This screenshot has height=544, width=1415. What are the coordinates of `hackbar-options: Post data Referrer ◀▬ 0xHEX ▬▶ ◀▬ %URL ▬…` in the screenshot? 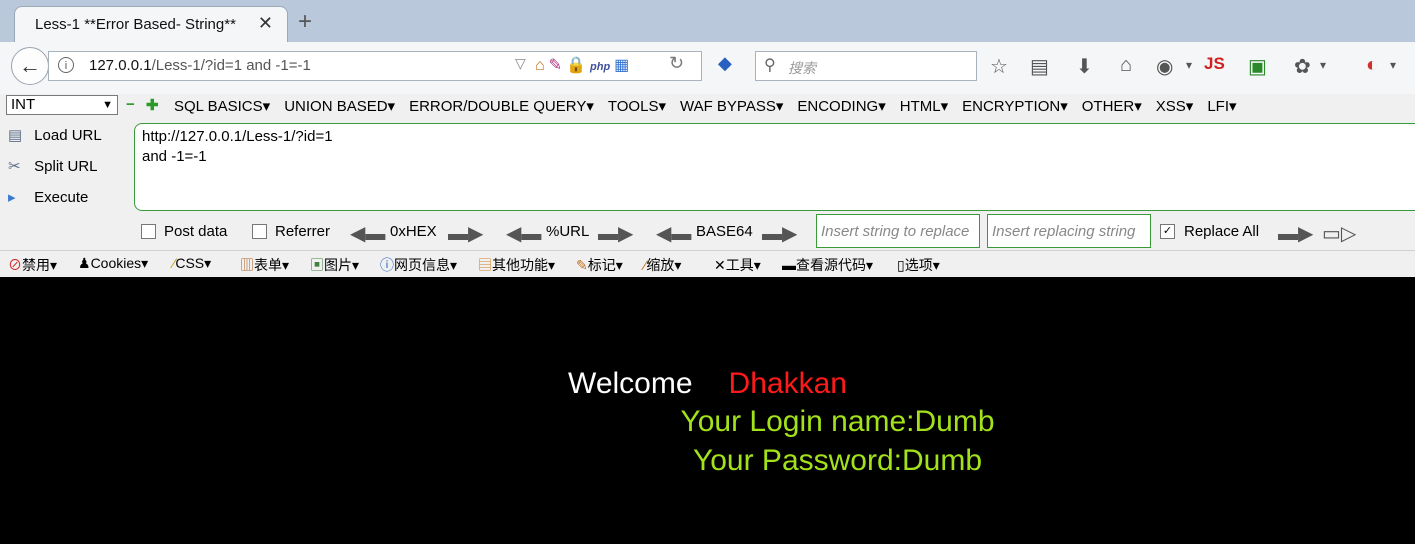 It's located at (707, 234).